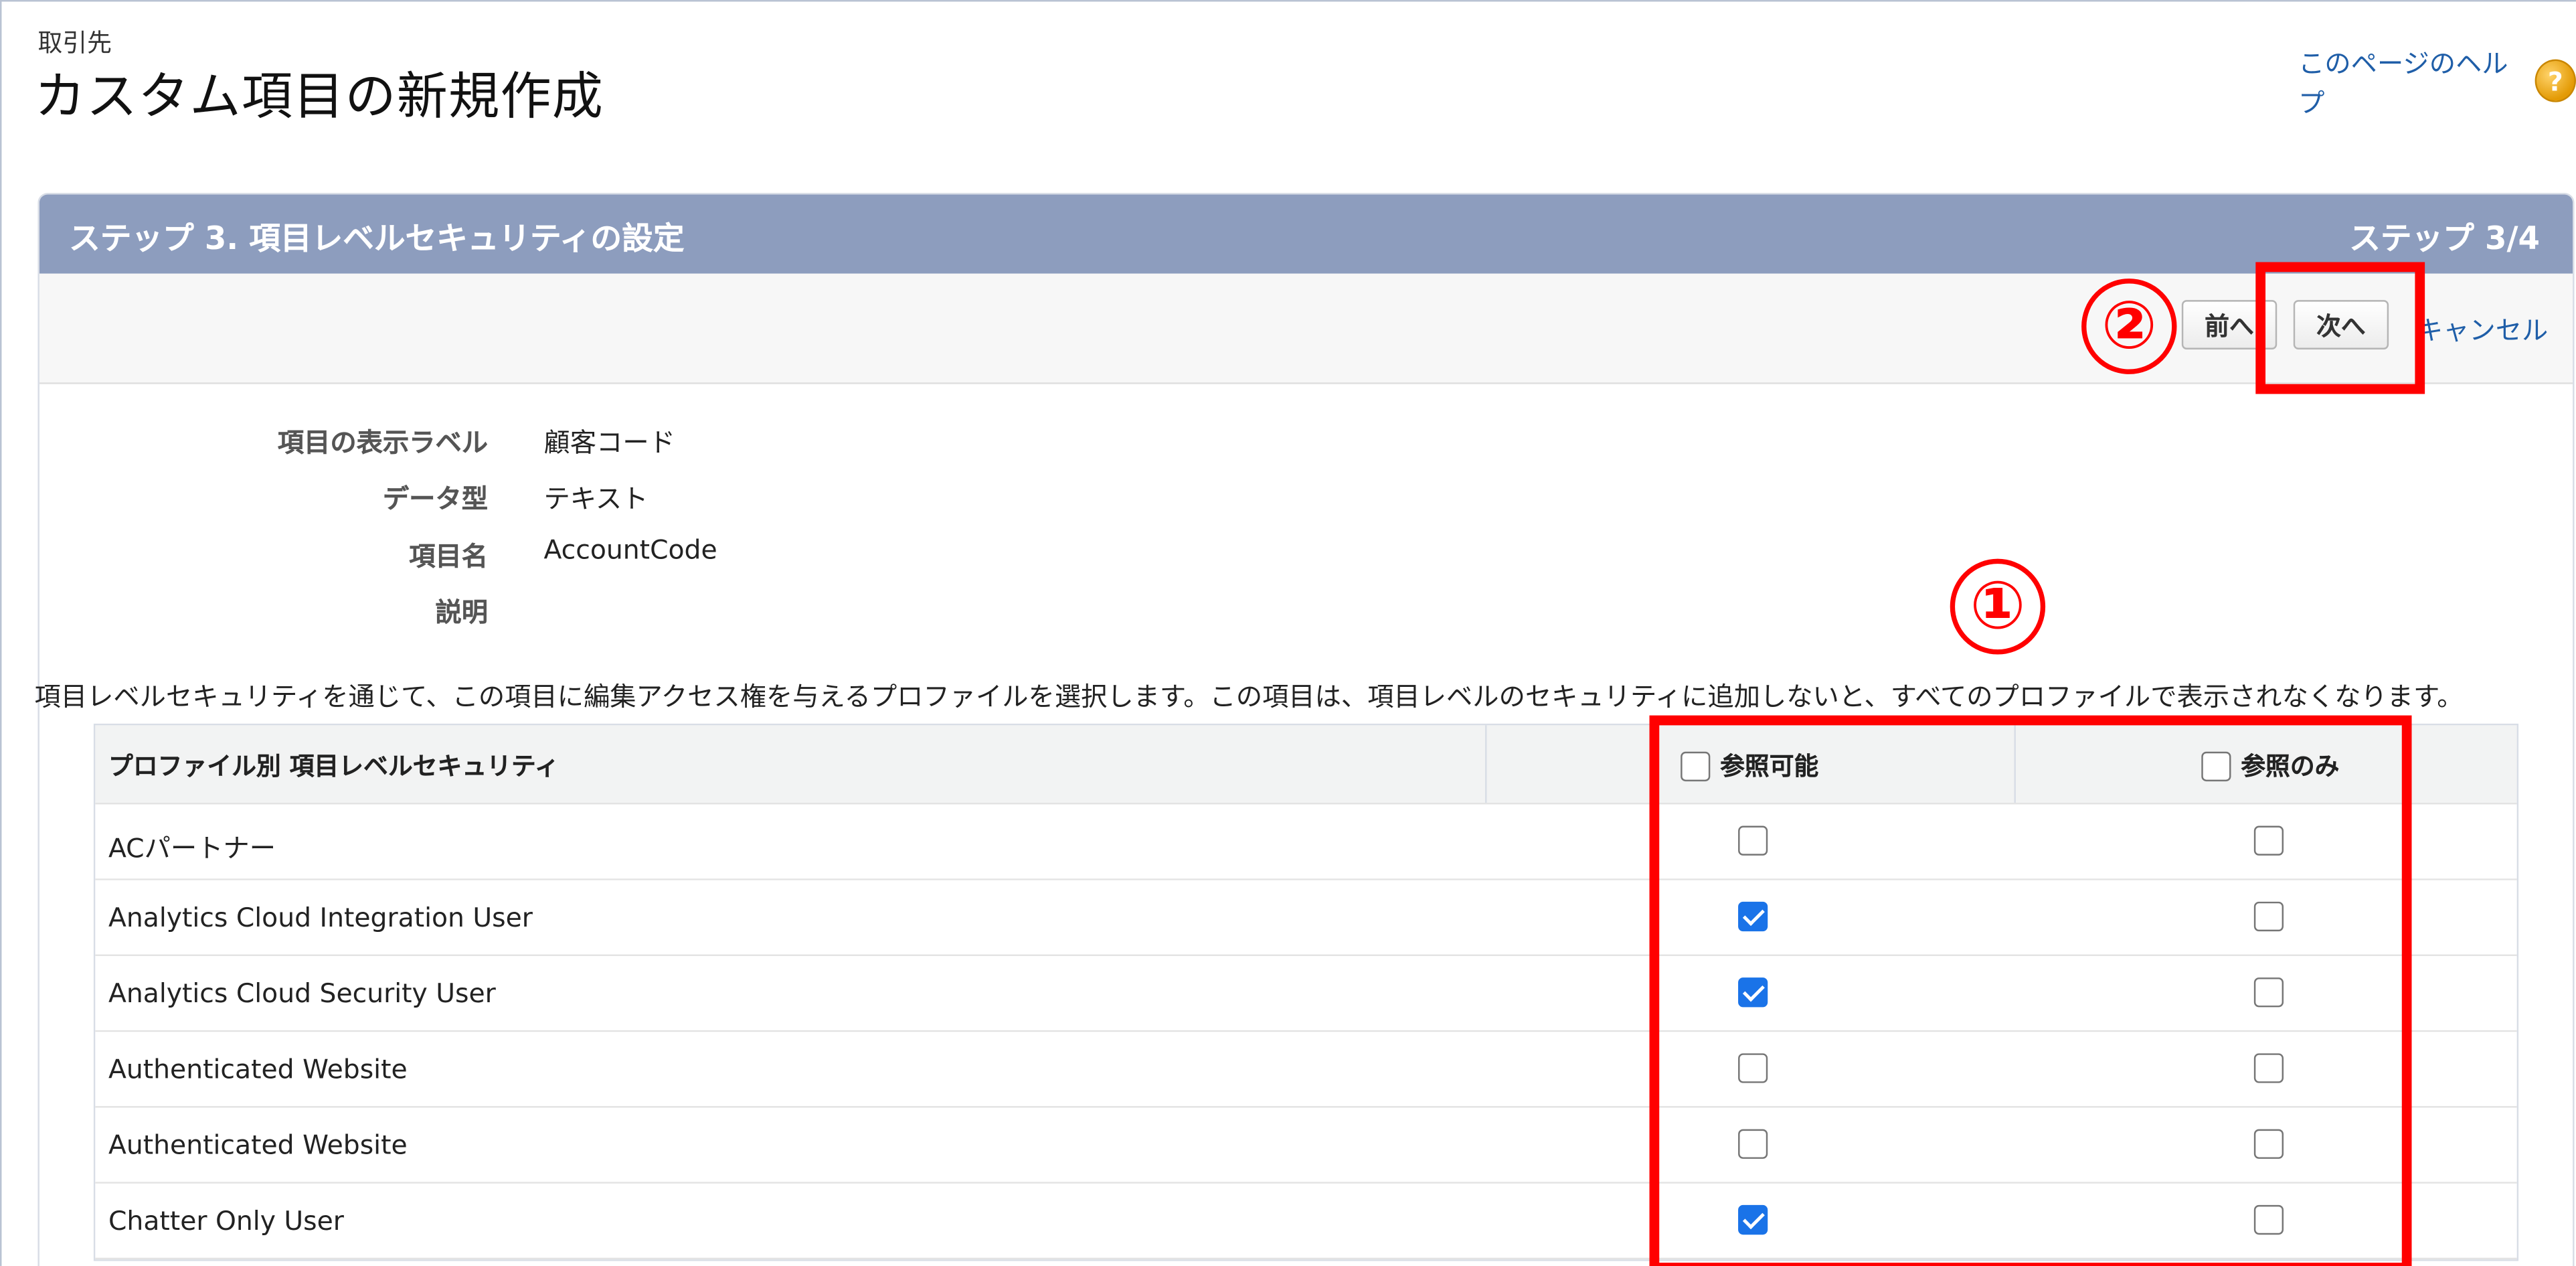  Describe the element at coordinates (2030, 990) in the screenshot. I see `annotation-box-checkboxes` at that location.